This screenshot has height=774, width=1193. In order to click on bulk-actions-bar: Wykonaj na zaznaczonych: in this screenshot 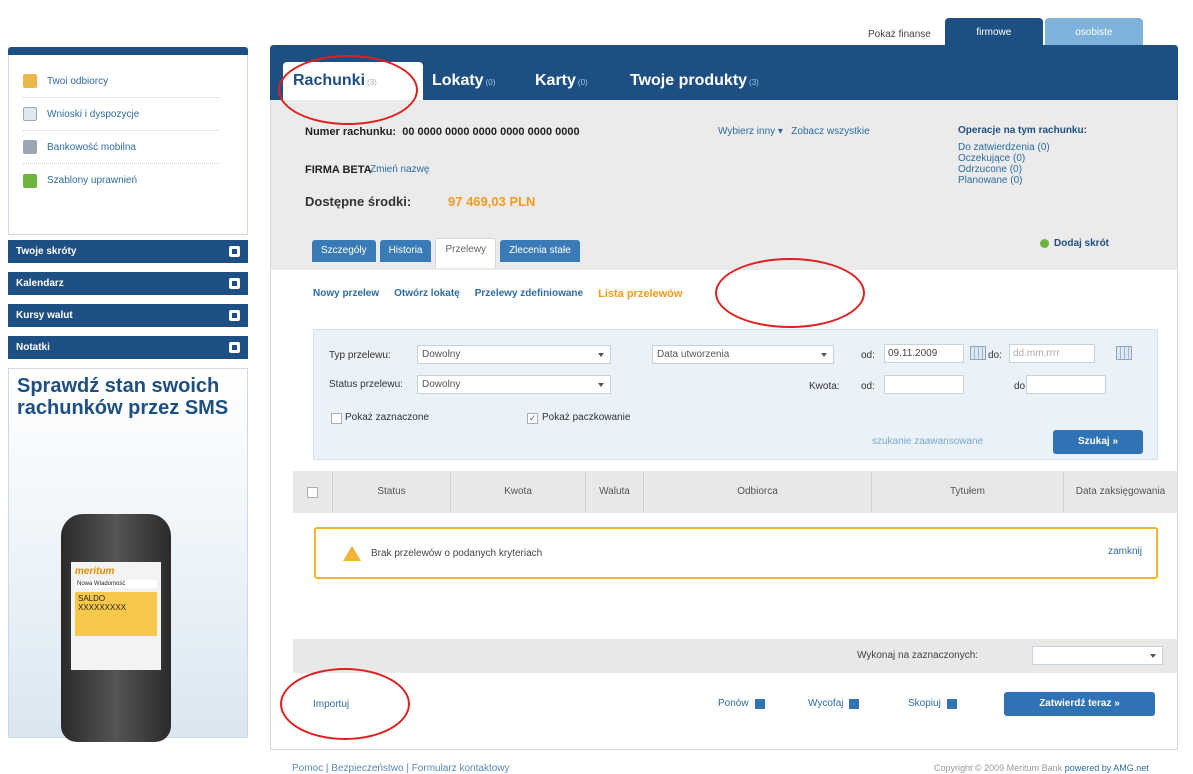, I will do `click(735, 656)`.